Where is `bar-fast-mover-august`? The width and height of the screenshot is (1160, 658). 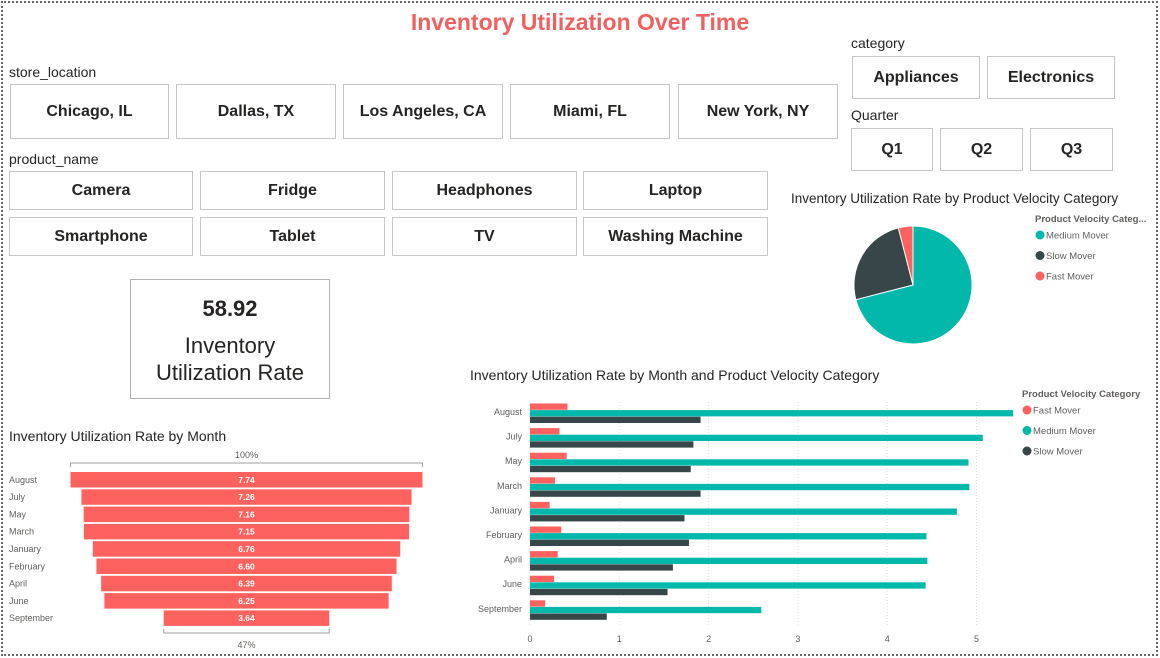
bar-fast-mover-august is located at coordinates (549, 406).